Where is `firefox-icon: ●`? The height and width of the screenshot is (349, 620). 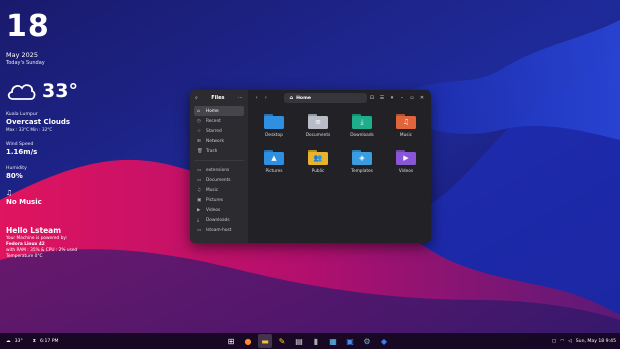 firefox-icon: ● is located at coordinates (248, 341).